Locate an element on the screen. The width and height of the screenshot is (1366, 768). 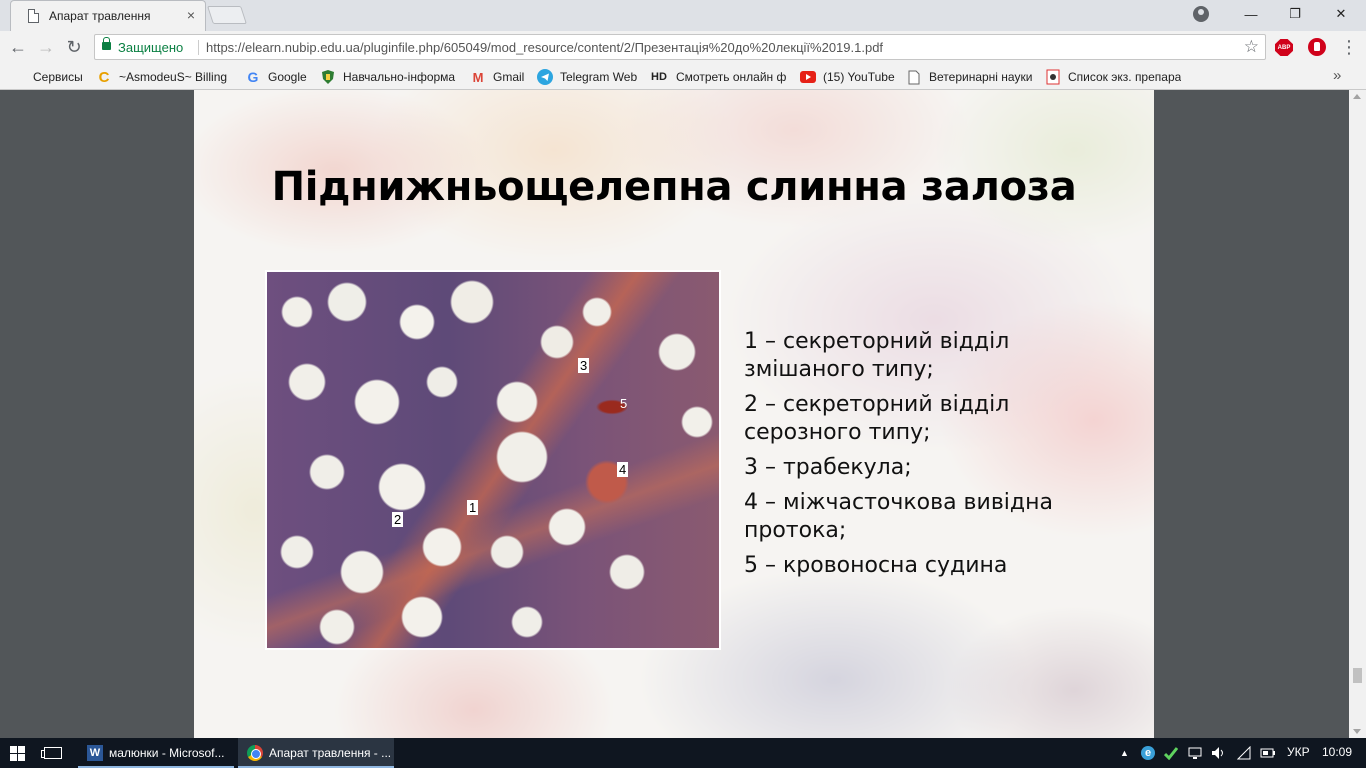
chrome-icon is located at coordinates (255, 753).